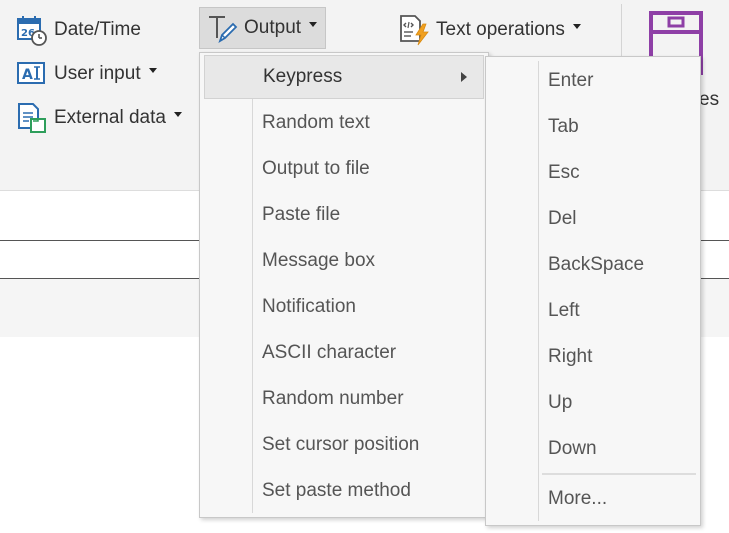 Image resolution: width=729 pixels, height=533 pixels. Describe the element at coordinates (709, 99) in the screenshot. I see `partial-ribbon-label: es` at that location.